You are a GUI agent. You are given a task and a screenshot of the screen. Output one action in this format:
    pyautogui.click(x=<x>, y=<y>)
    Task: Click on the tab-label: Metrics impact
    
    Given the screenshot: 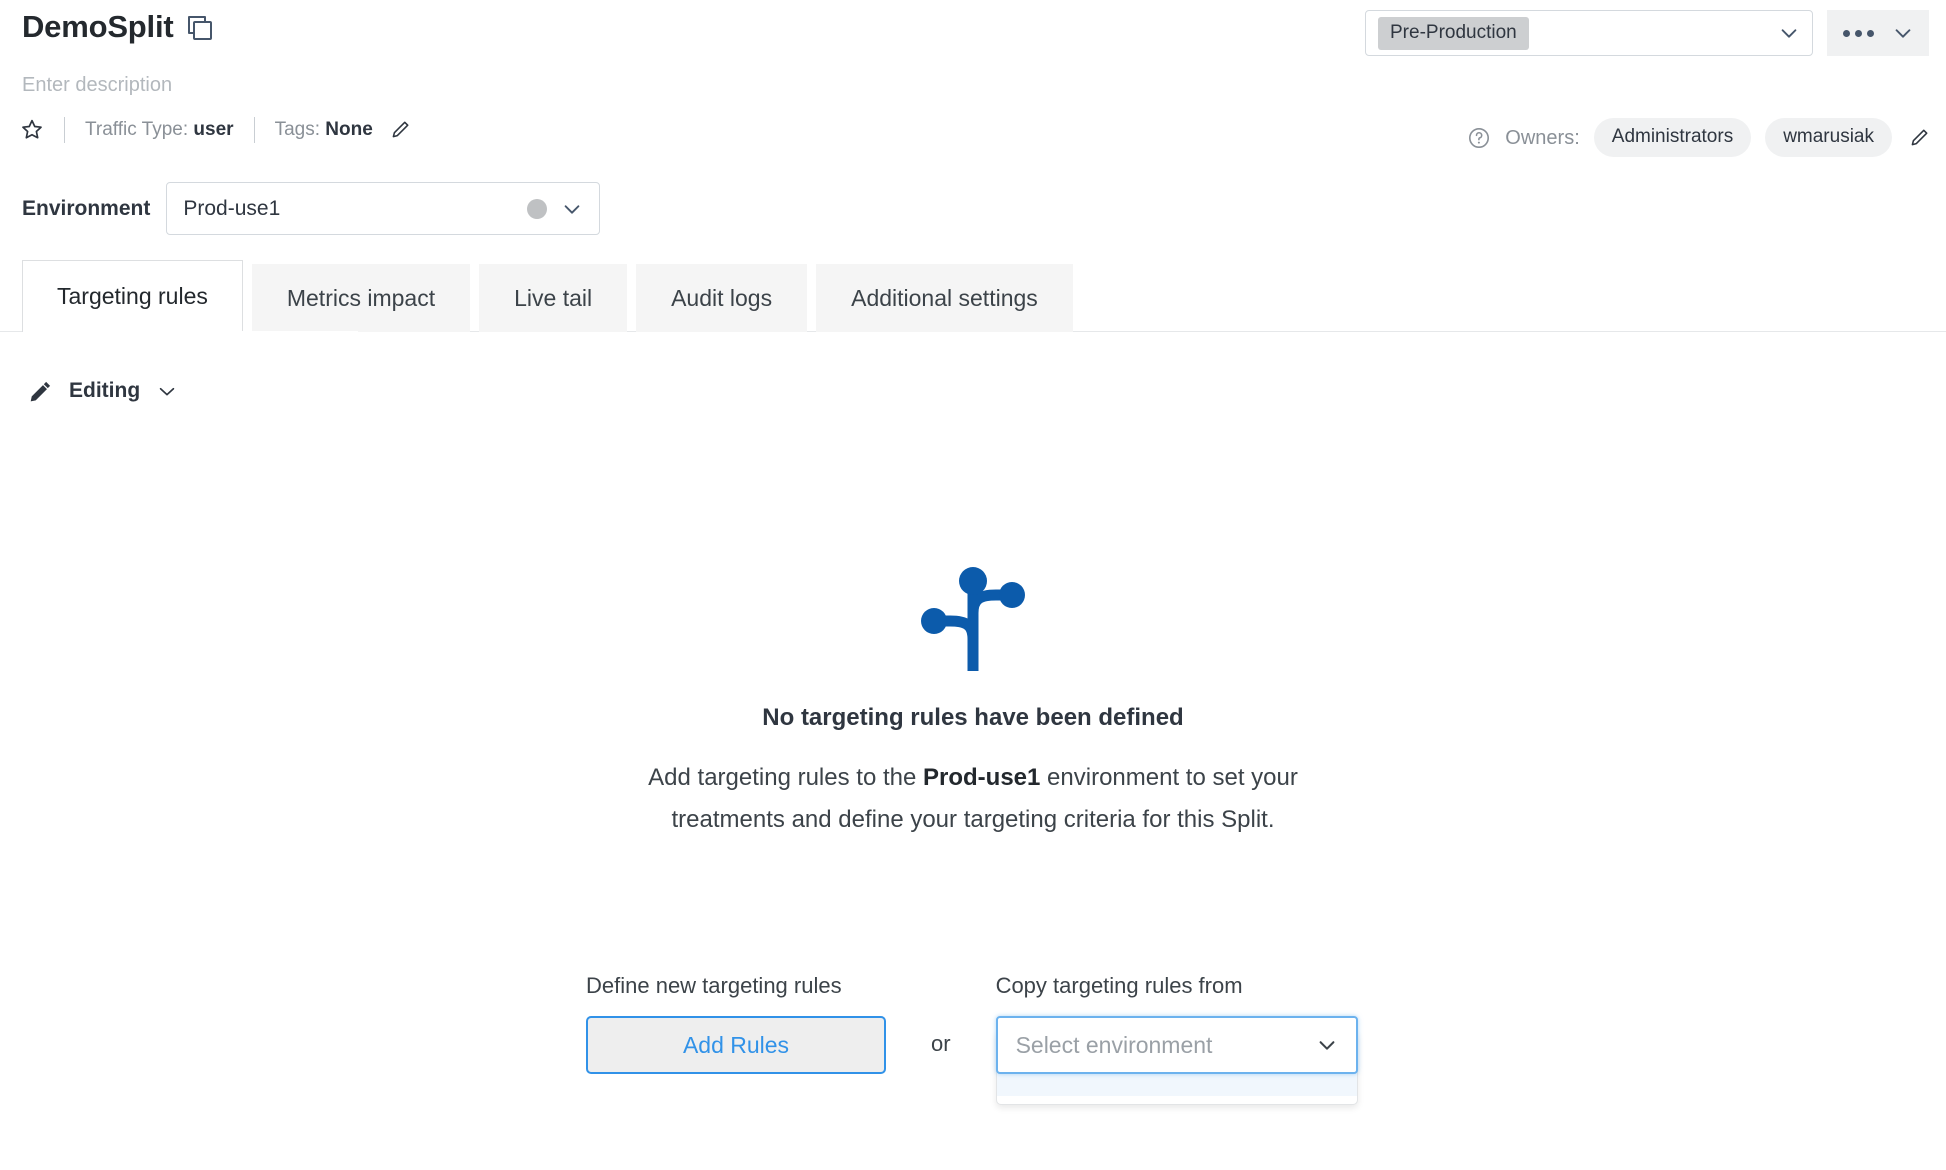 What is the action you would take?
    pyautogui.click(x=361, y=298)
    